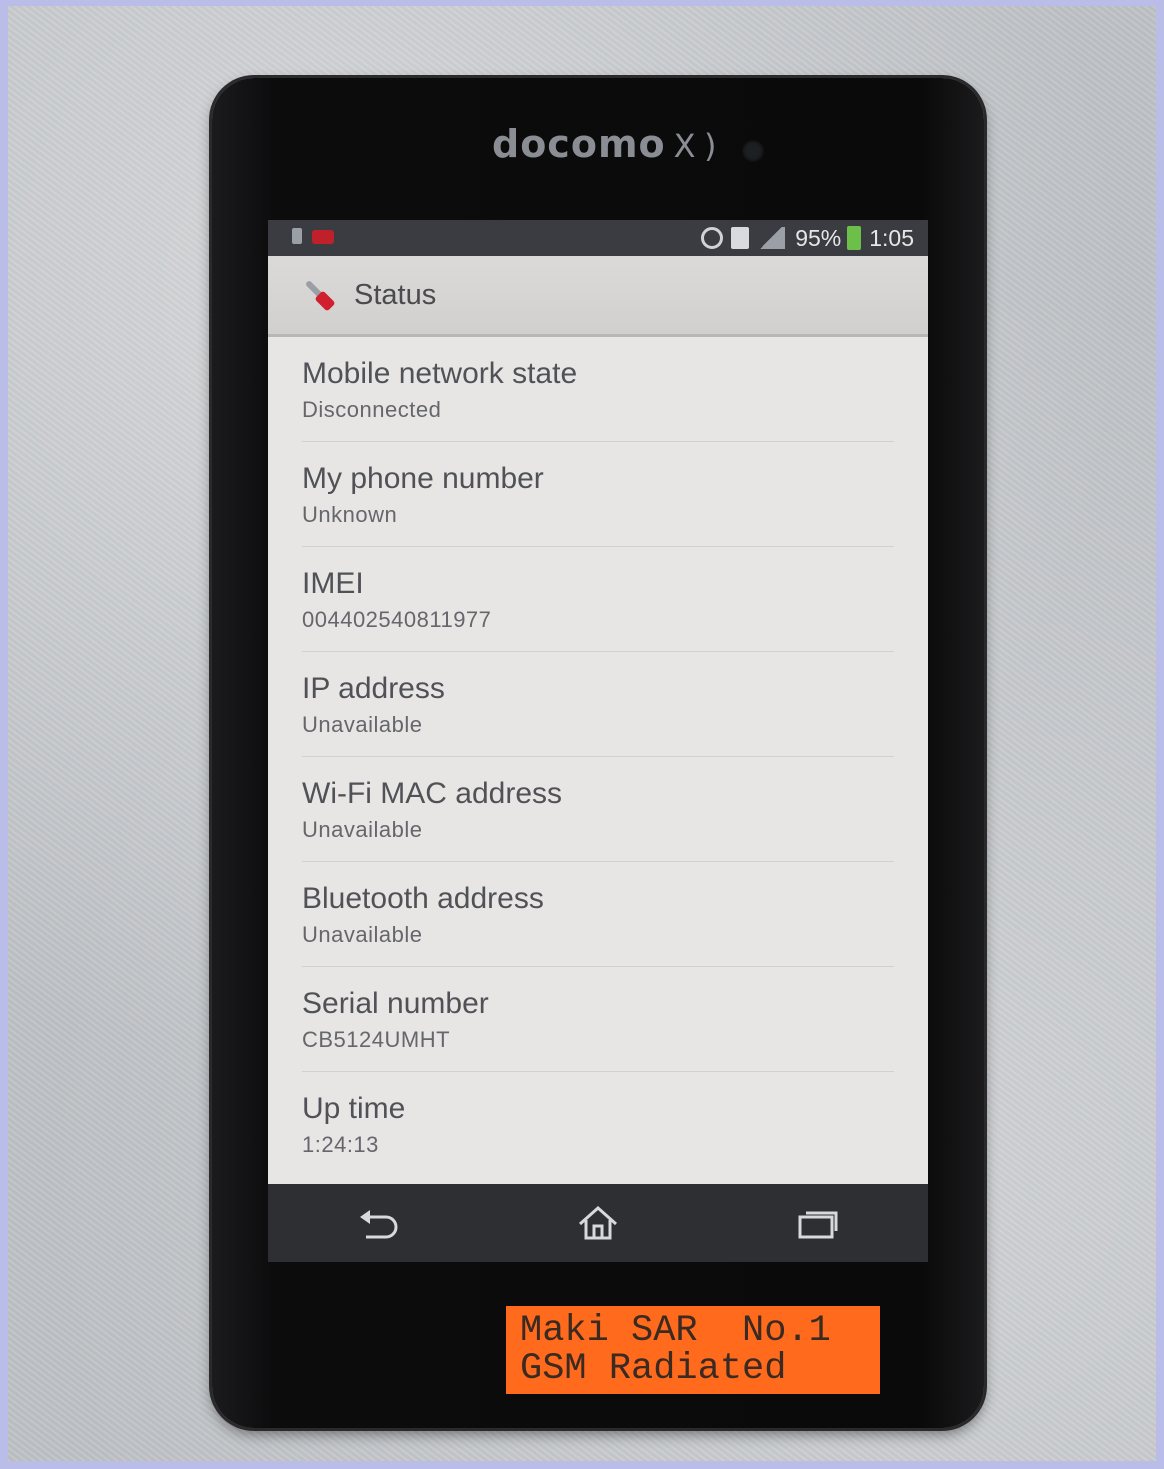  Describe the element at coordinates (598, 809) in the screenshot. I see `list-item-wifi-mac-address: Wi-Fi MAC address Unavailable` at that location.